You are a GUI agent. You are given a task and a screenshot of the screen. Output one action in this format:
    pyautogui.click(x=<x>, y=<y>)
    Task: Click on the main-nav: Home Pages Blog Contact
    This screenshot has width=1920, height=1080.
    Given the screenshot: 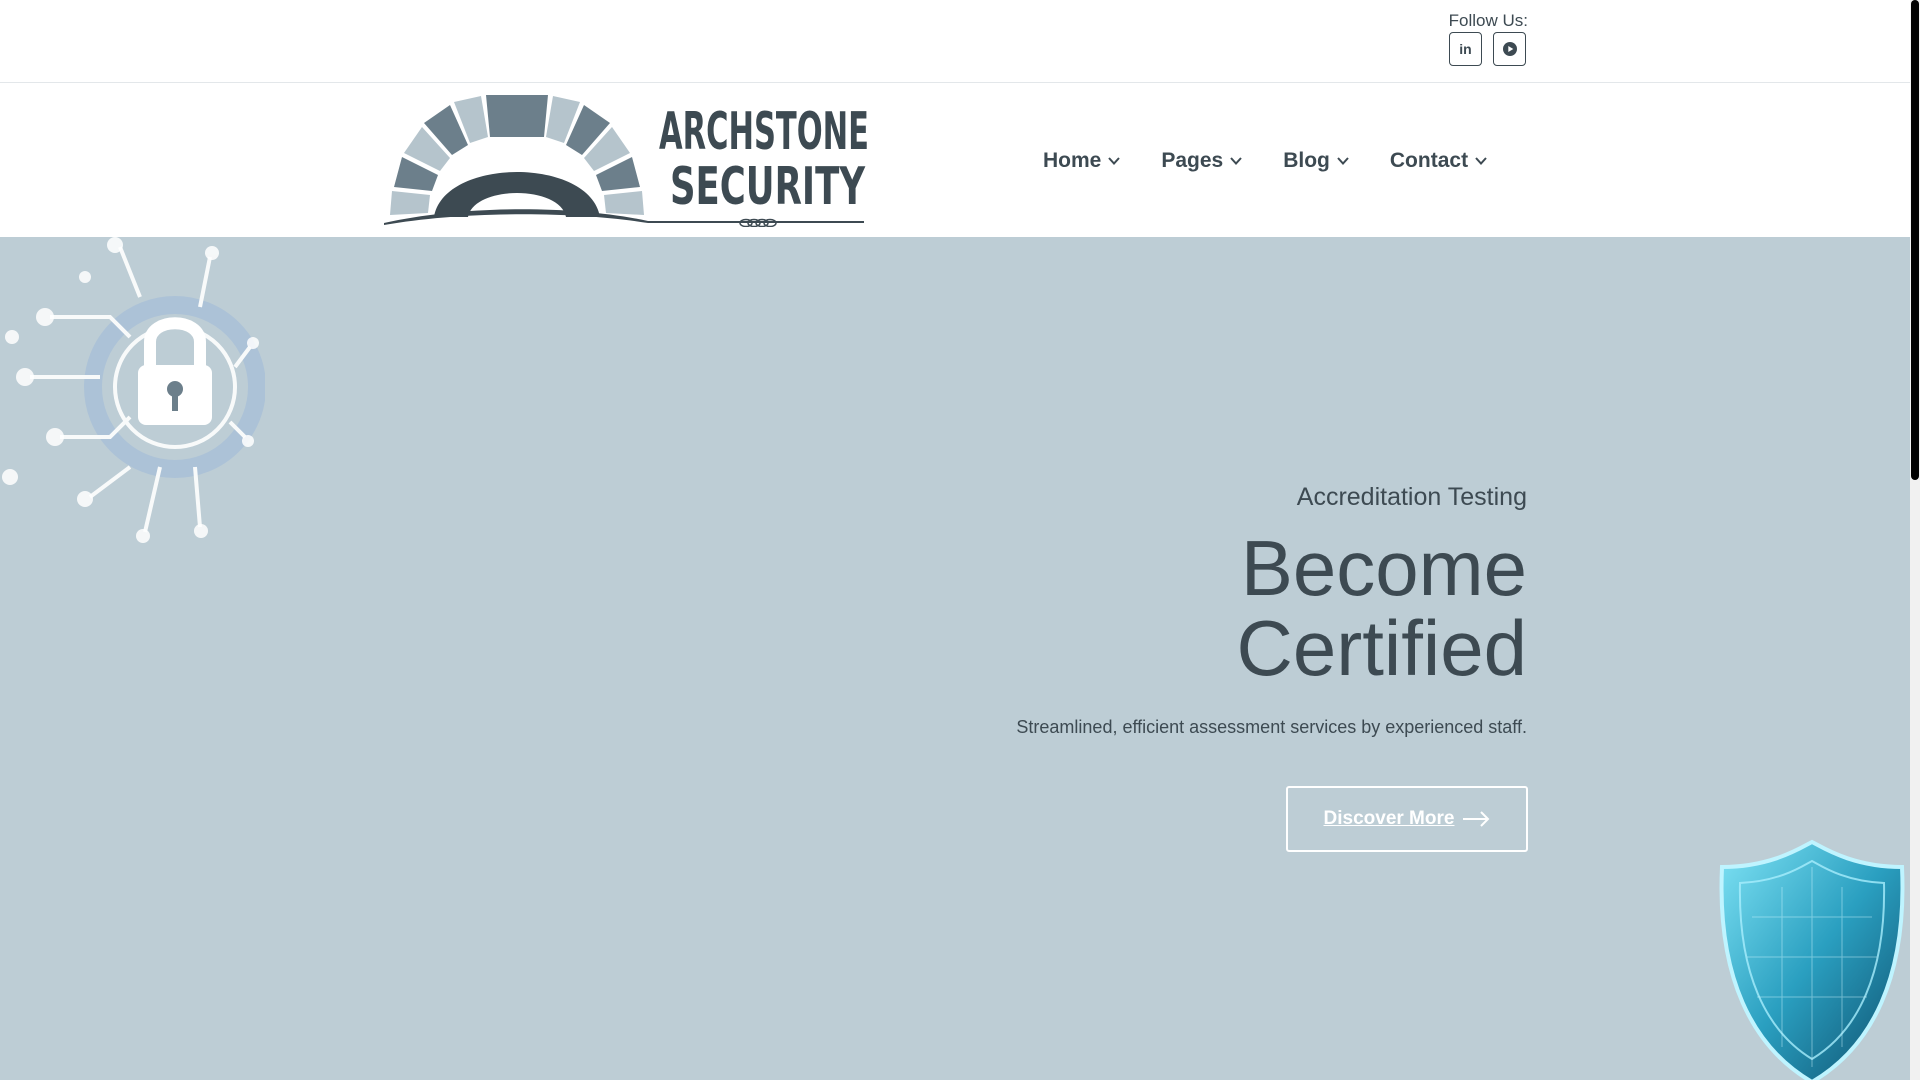 What is the action you would take?
    pyautogui.click(x=1285, y=161)
    